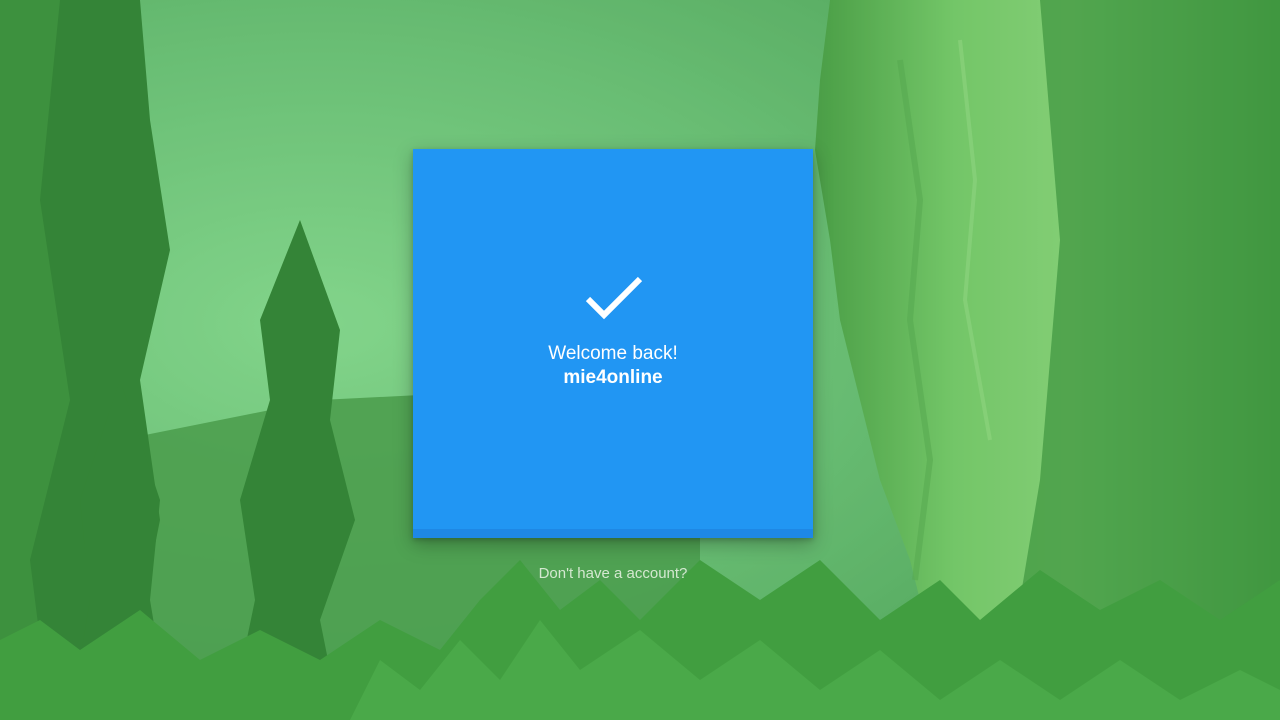 Image resolution: width=1280 pixels, height=720 pixels. What do you see at coordinates (613, 353) in the screenshot?
I see `welcome-message: Welcome back!` at bounding box center [613, 353].